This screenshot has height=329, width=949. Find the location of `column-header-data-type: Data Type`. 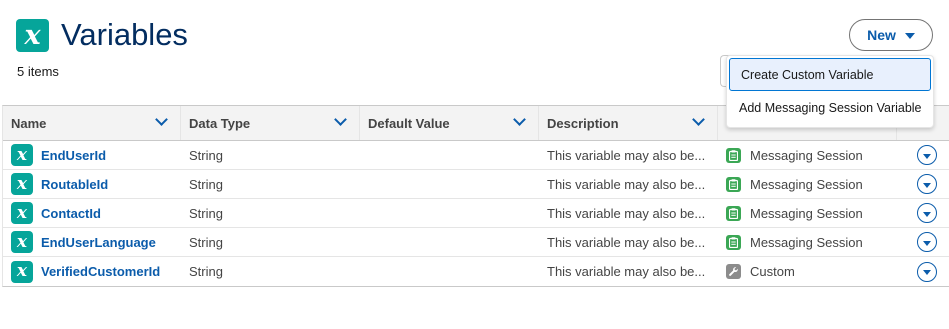

column-header-data-type: Data Type is located at coordinates (270, 123).